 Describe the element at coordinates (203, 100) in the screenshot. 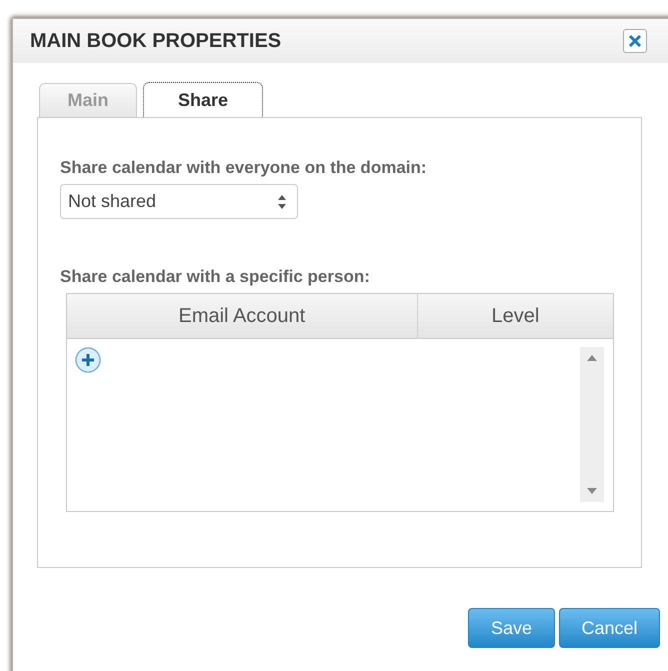

I see `tab: Share` at that location.